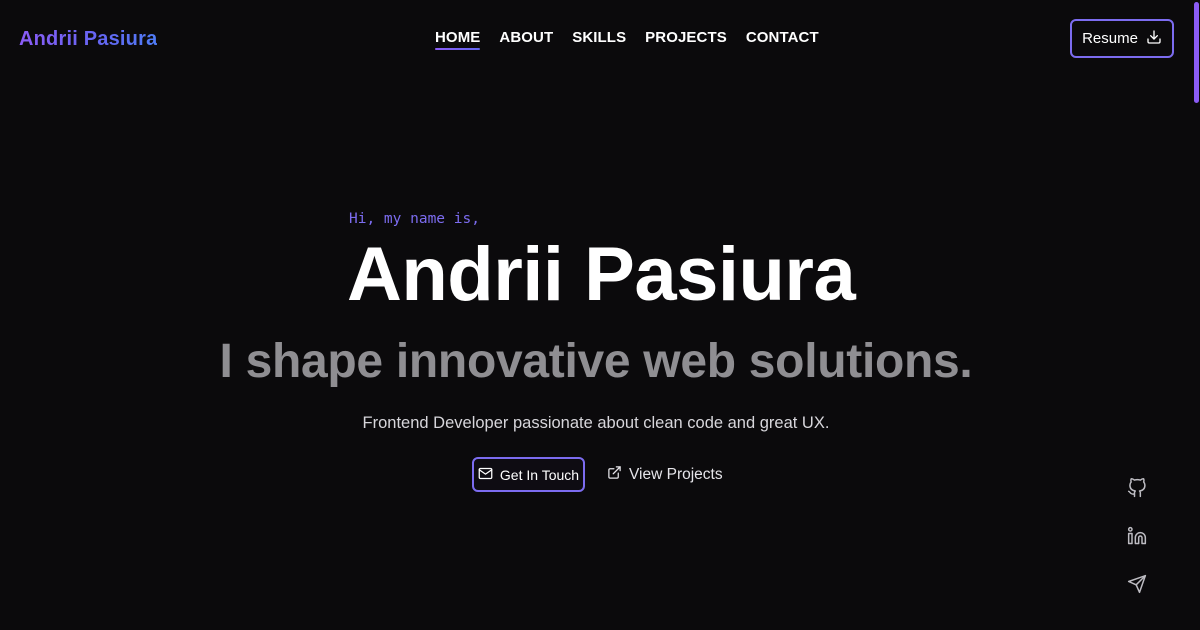  I want to click on resume-button: Resume, so click(1122, 38).